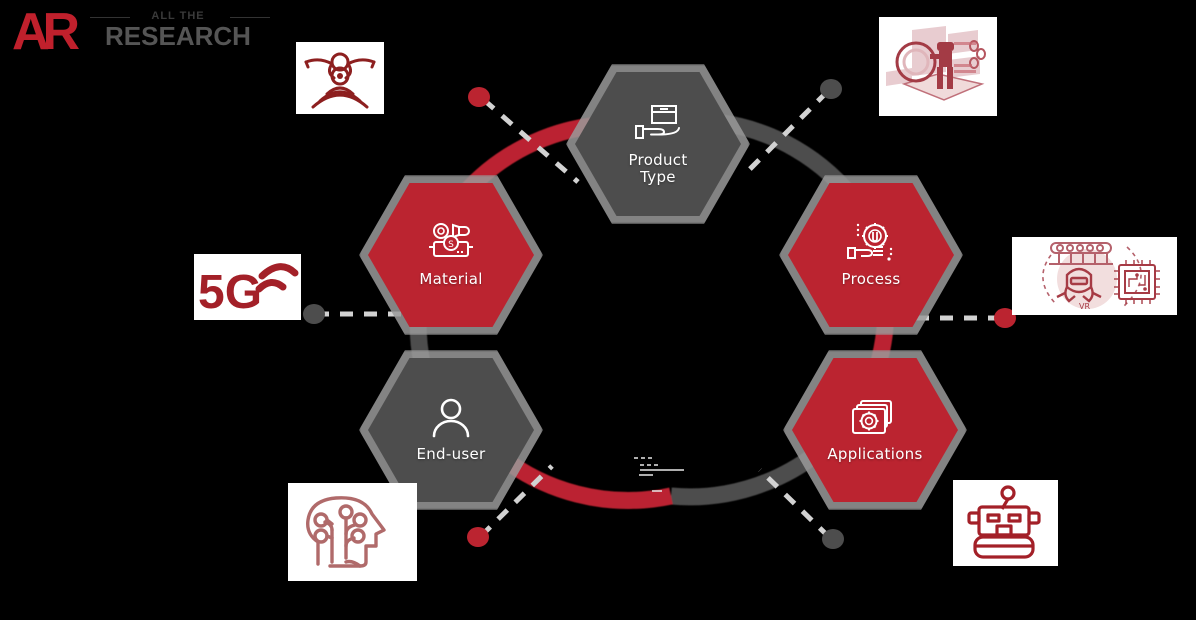 The image size is (1196, 620). Describe the element at coordinates (478, 537) in the screenshot. I see `connector-dot-ai-brain` at that location.